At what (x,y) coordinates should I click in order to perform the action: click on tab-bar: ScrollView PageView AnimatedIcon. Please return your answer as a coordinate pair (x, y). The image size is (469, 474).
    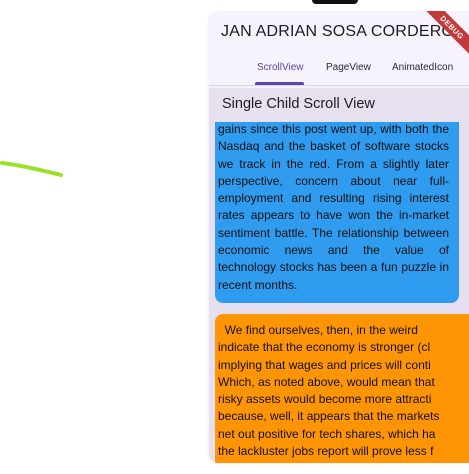
    Looking at the image, I should click on (339, 71).